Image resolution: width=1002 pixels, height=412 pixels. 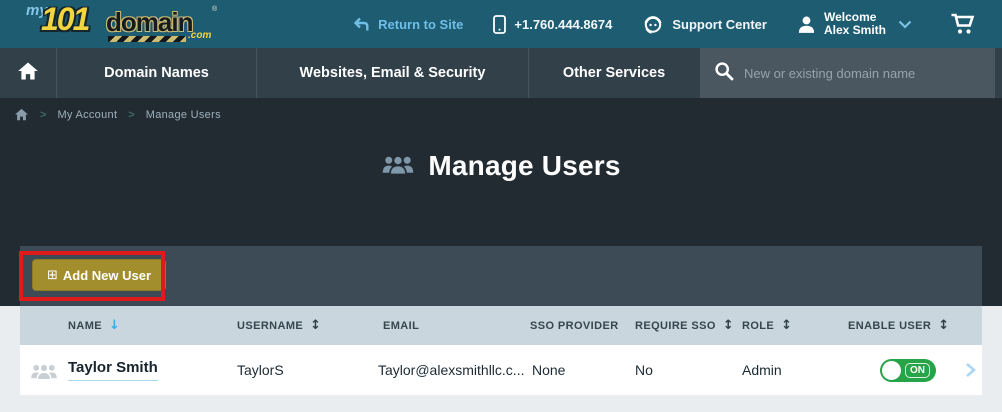 I want to click on return-arrow-icon, so click(x=361, y=24).